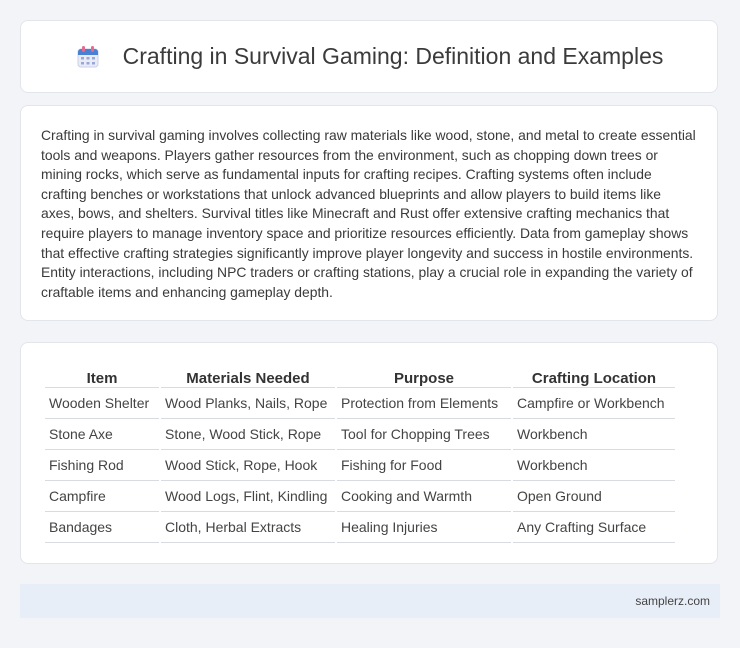  Describe the element at coordinates (424, 434) in the screenshot. I see `cell-purpose: Tool for Chopping Trees` at that location.